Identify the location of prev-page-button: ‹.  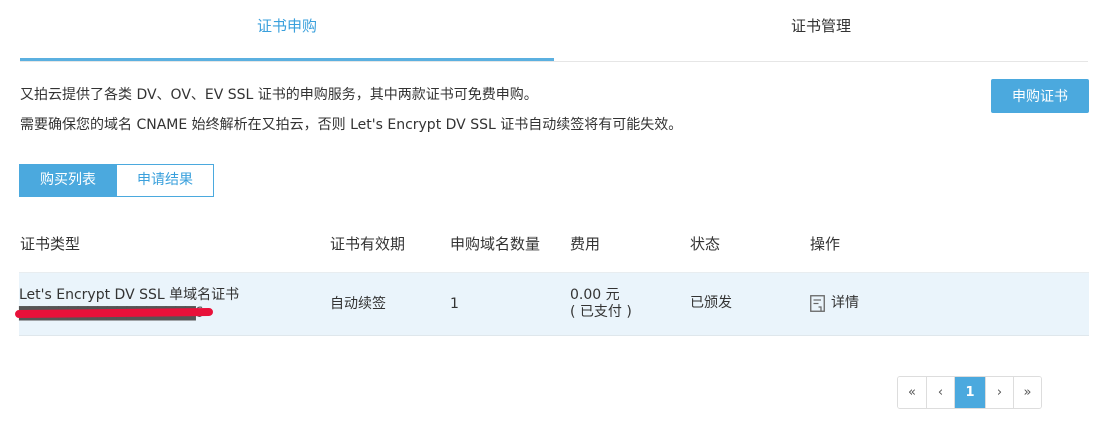
(940, 392).